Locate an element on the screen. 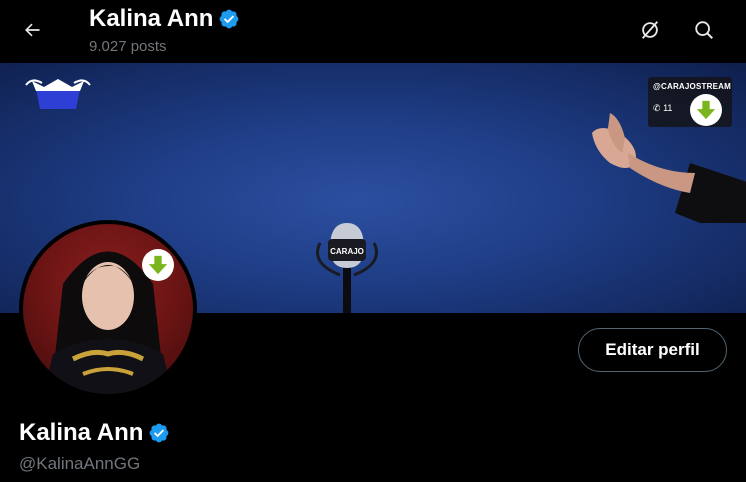 The width and height of the screenshot is (746, 482). posts-count: 9.027 posts is located at coordinates (128, 46).